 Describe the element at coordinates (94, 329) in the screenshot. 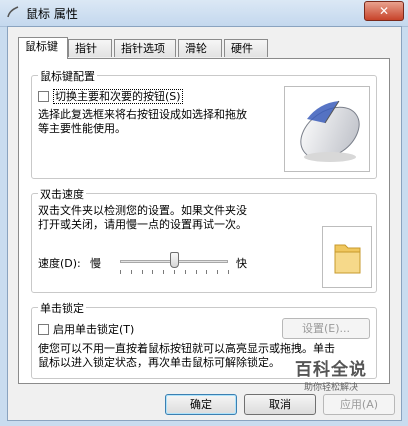

I see `click-lock-label: 启用单击锁定(T)` at that location.